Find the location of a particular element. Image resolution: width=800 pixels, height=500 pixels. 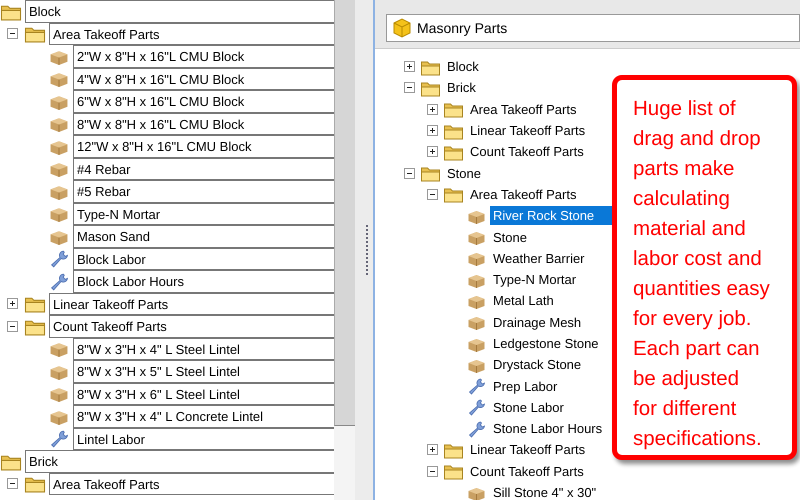

tree-item: Prep Labor is located at coordinates (525, 386).